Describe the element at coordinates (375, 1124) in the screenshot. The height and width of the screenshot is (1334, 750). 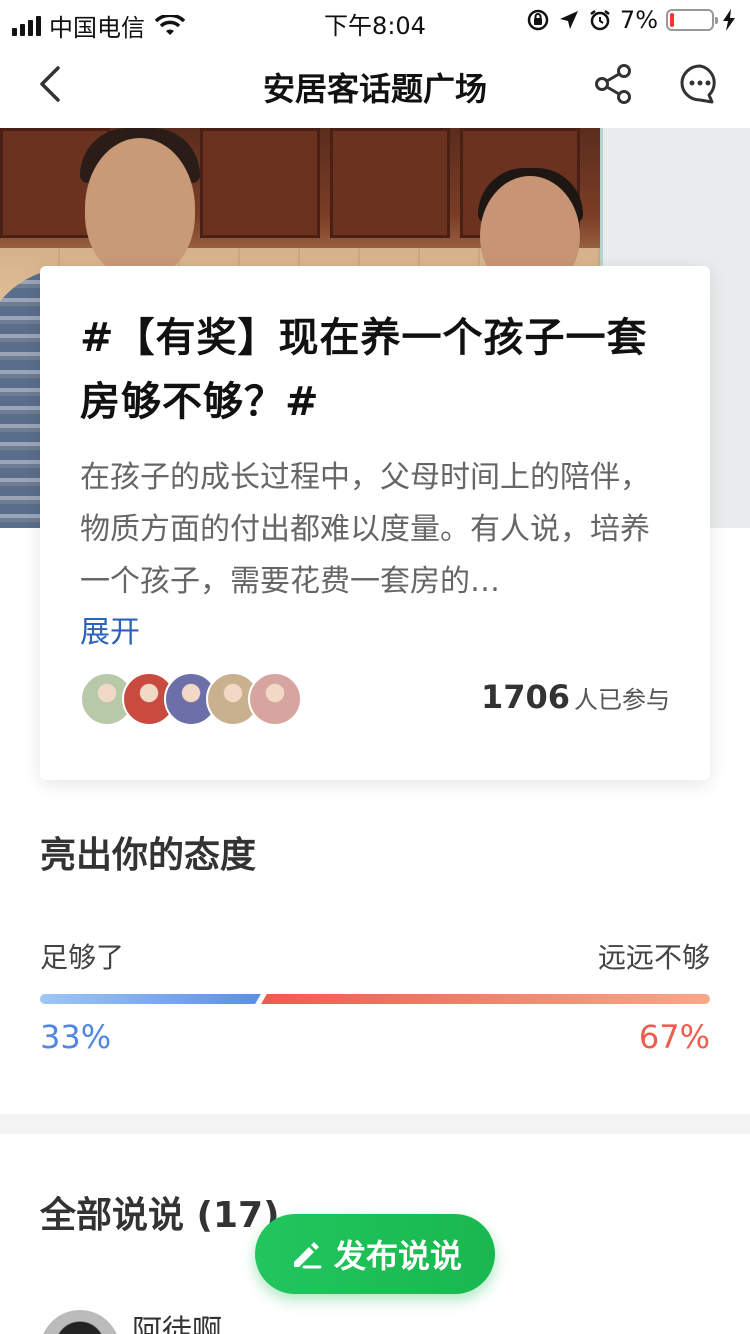
I see `section-divider` at that location.